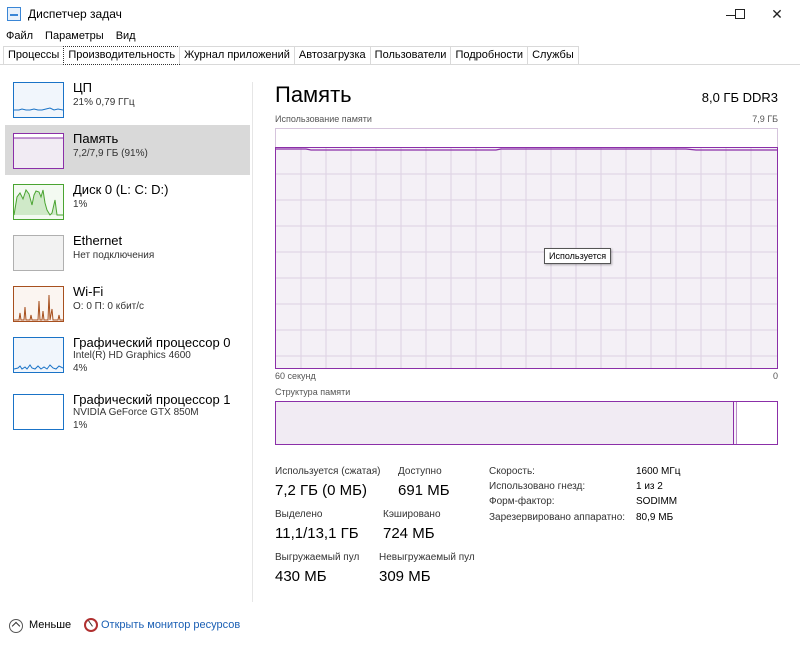 The image size is (800, 646). I want to click on sidebar-item-sub: О: 0 П: 0 кбит/с, so click(109, 306).